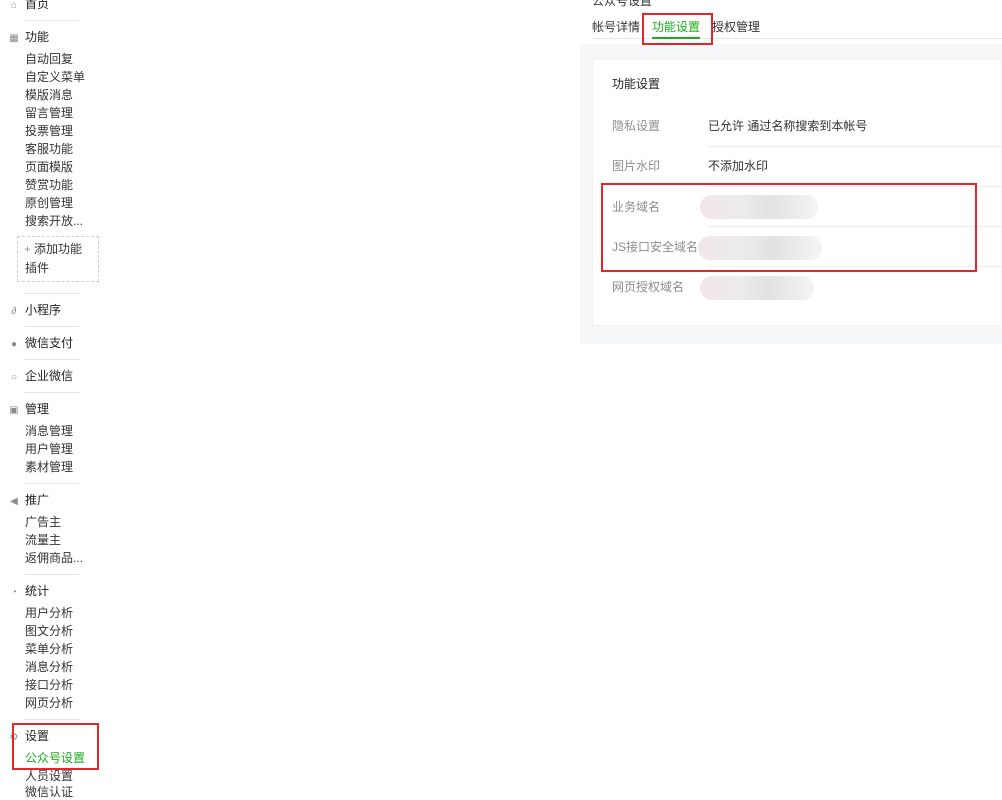  I want to click on sidebar-item-publisher: 流量主, so click(43, 540).